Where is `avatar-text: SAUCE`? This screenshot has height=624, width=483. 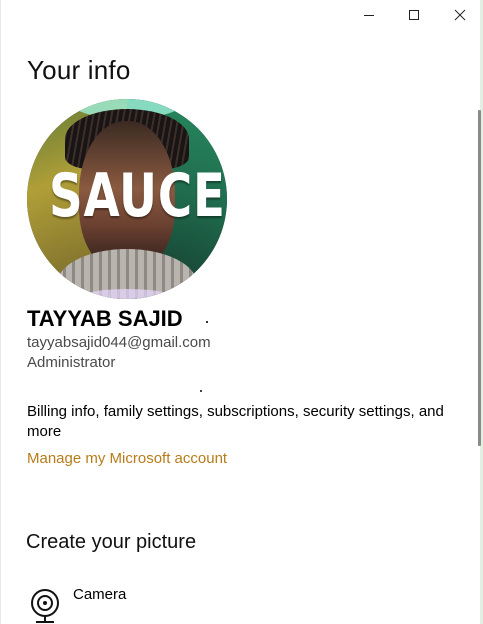
avatar-text: SAUCE is located at coordinates (137, 196).